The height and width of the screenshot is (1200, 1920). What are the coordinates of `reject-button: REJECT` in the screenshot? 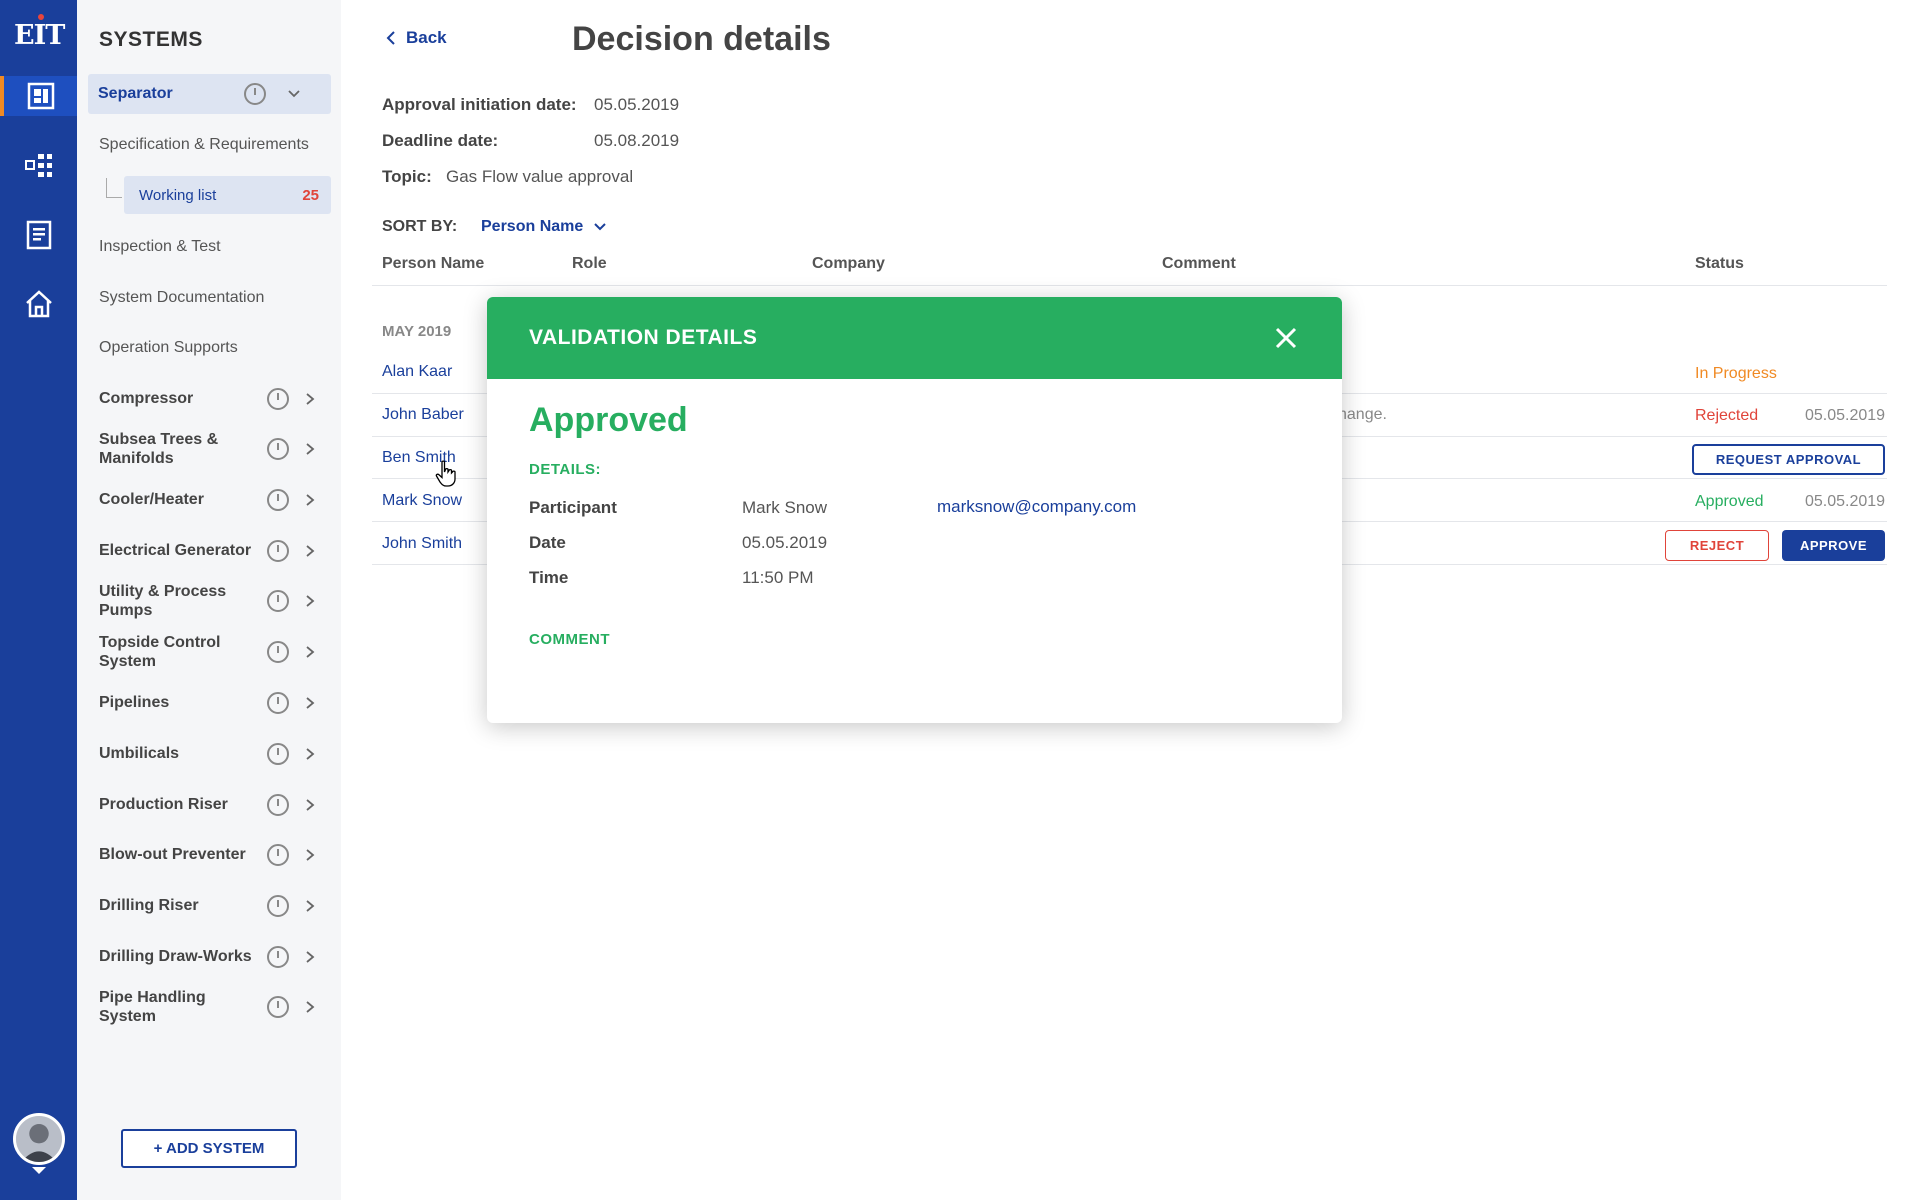 It's located at (1717, 545).